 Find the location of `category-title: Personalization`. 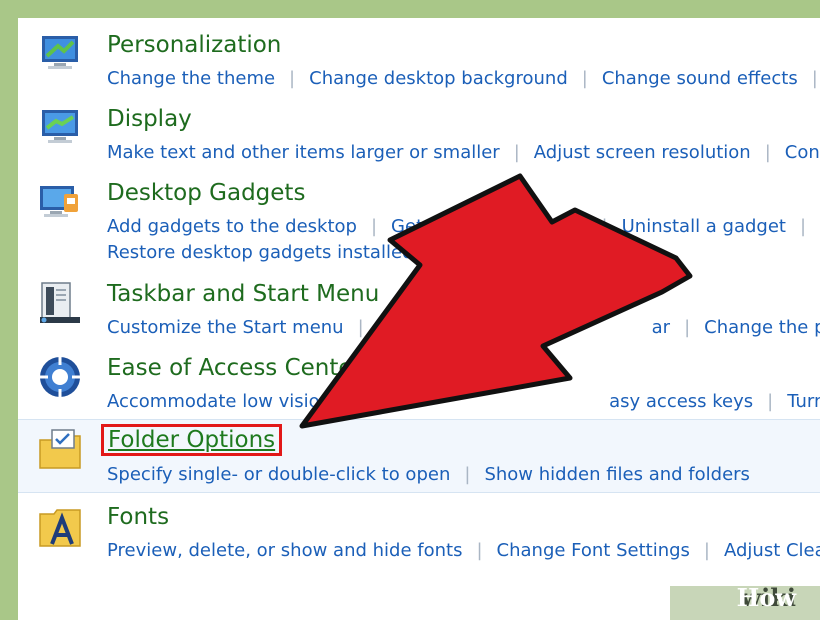

category-title: Personalization is located at coordinates (194, 45).